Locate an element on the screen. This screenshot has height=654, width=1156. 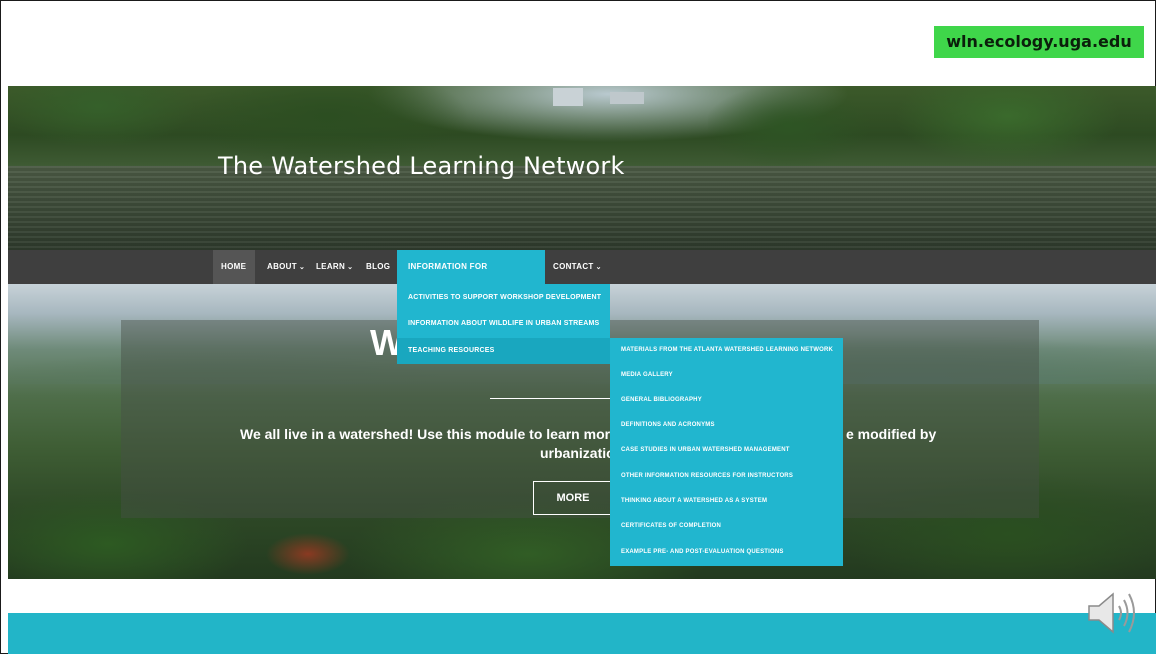
submenu-item-certificates: CERTIFICATES OF COMPLETION is located at coordinates (726, 526).